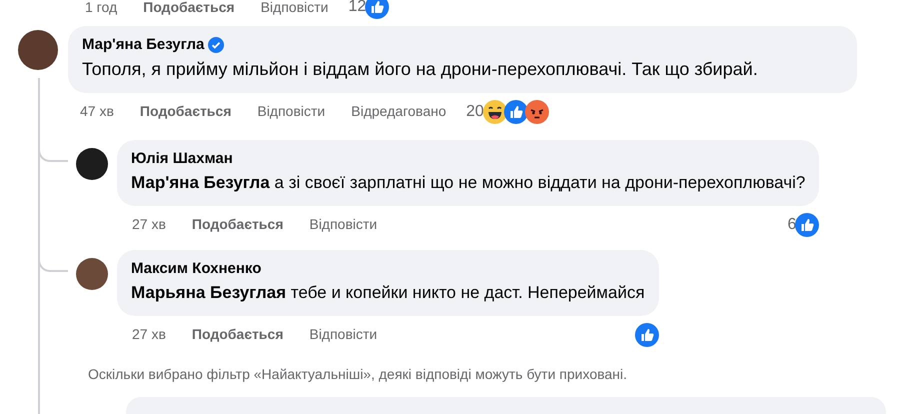 Image resolution: width=908 pixels, height=414 pixels. Describe the element at coordinates (101, 8) in the screenshot. I see `timestamp: 1 год` at that location.